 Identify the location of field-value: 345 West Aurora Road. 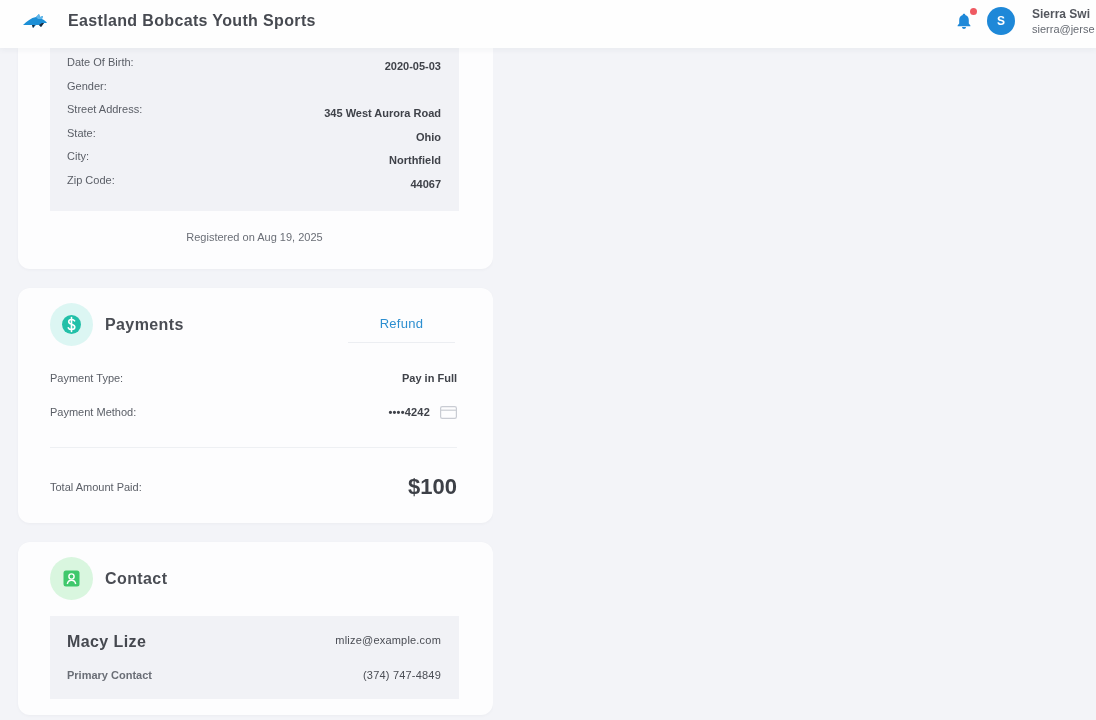
(382, 113).